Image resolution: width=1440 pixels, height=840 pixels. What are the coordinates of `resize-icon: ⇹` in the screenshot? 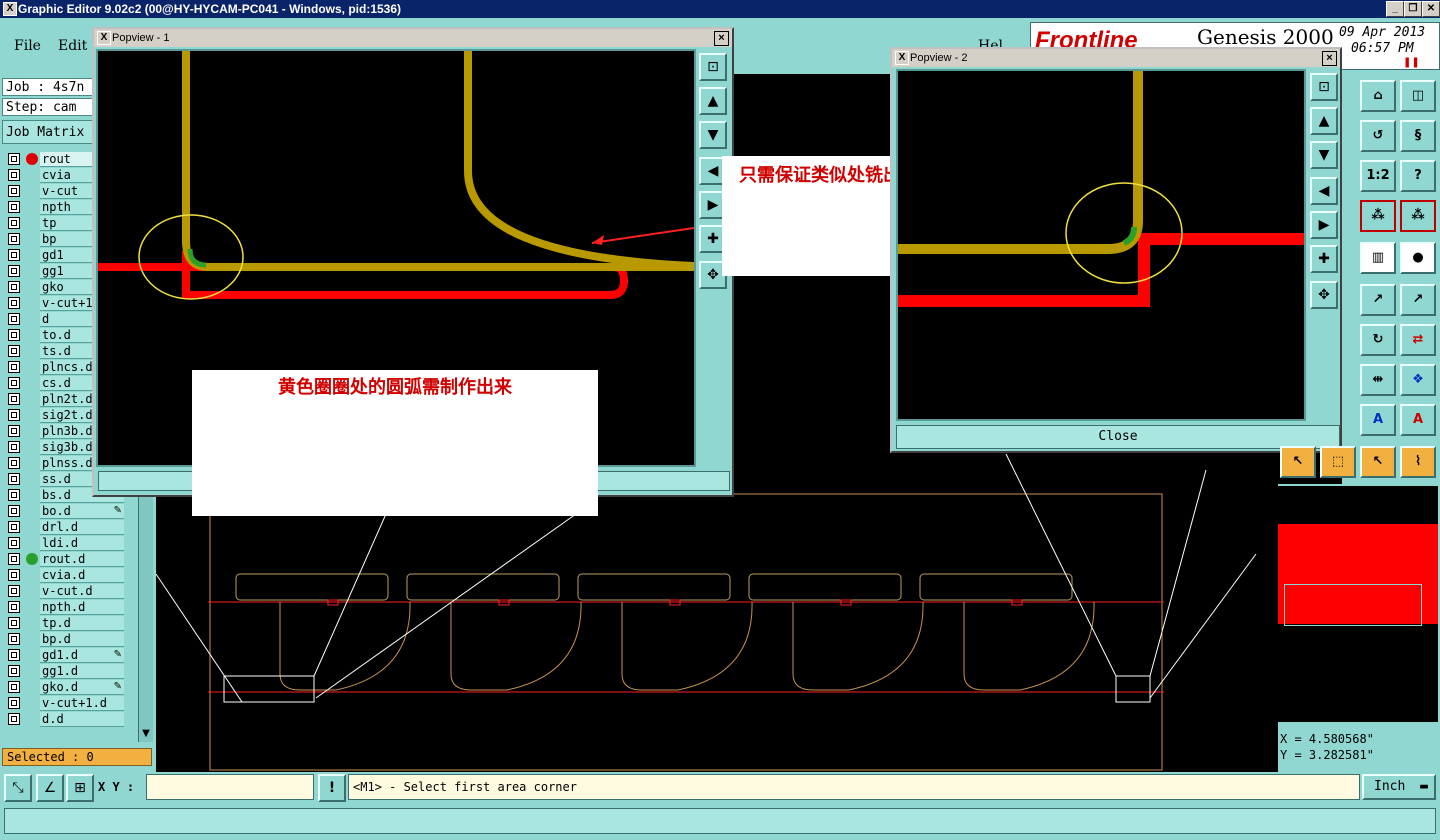 It's located at (1378, 380).